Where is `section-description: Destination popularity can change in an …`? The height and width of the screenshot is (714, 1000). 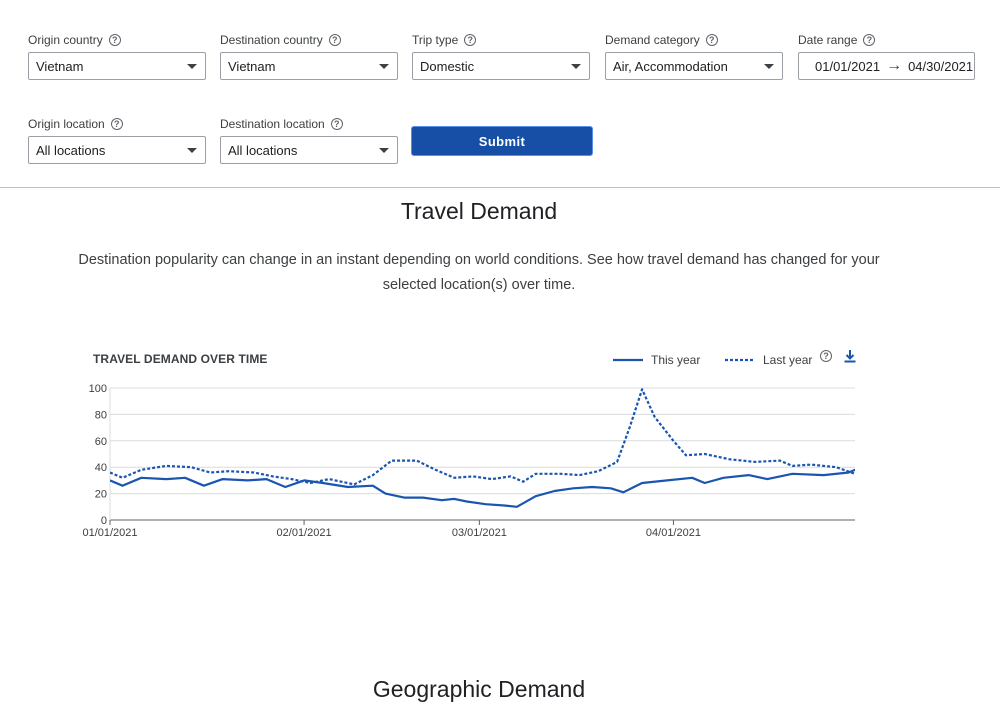 section-description: Destination popularity can change in an … is located at coordinates (479, 273).